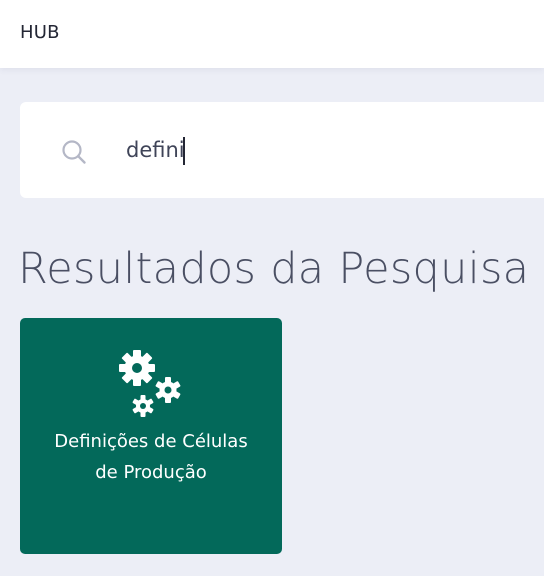 The image size is (544, 576). What do you see at coordinates (184, 151) in the screenshot?
I see `text-cursor` at bounding box center [184, 151].